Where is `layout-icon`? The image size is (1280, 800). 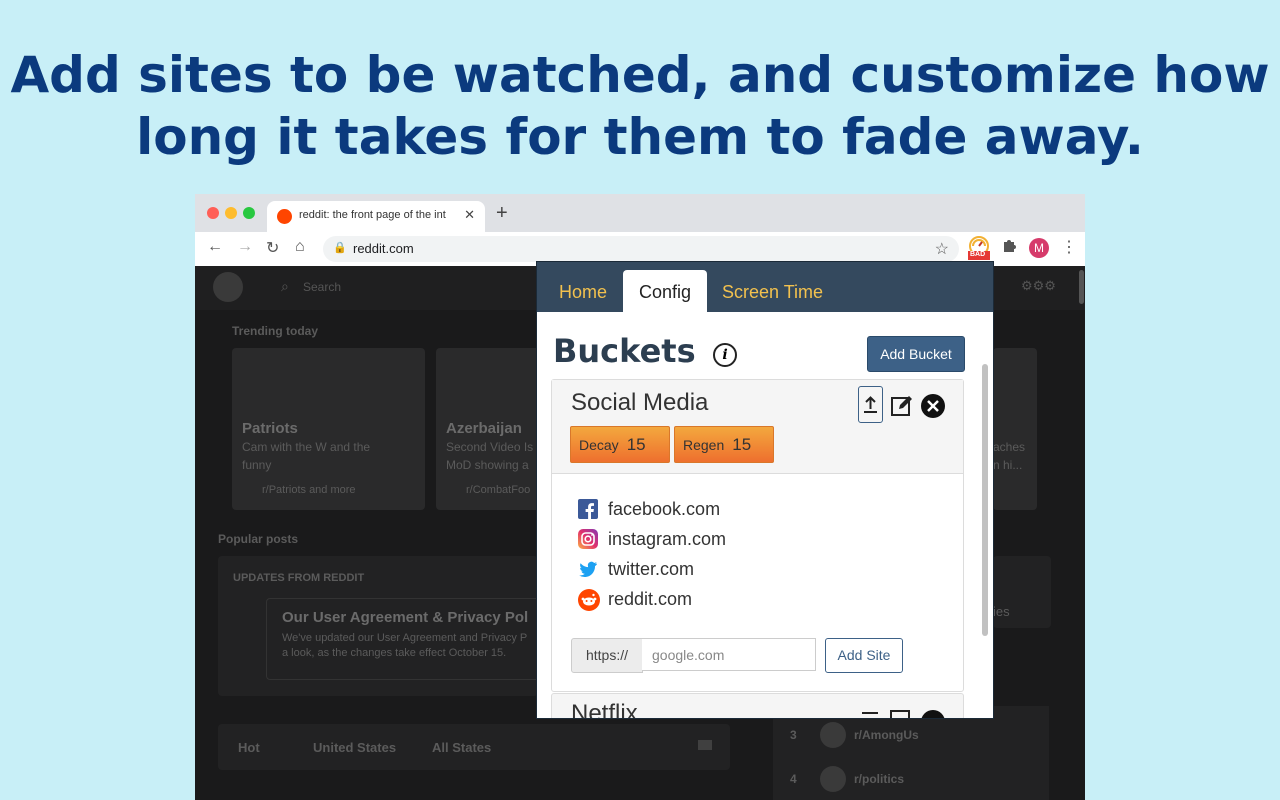 layout-icon is located at coordinates (705, 745).